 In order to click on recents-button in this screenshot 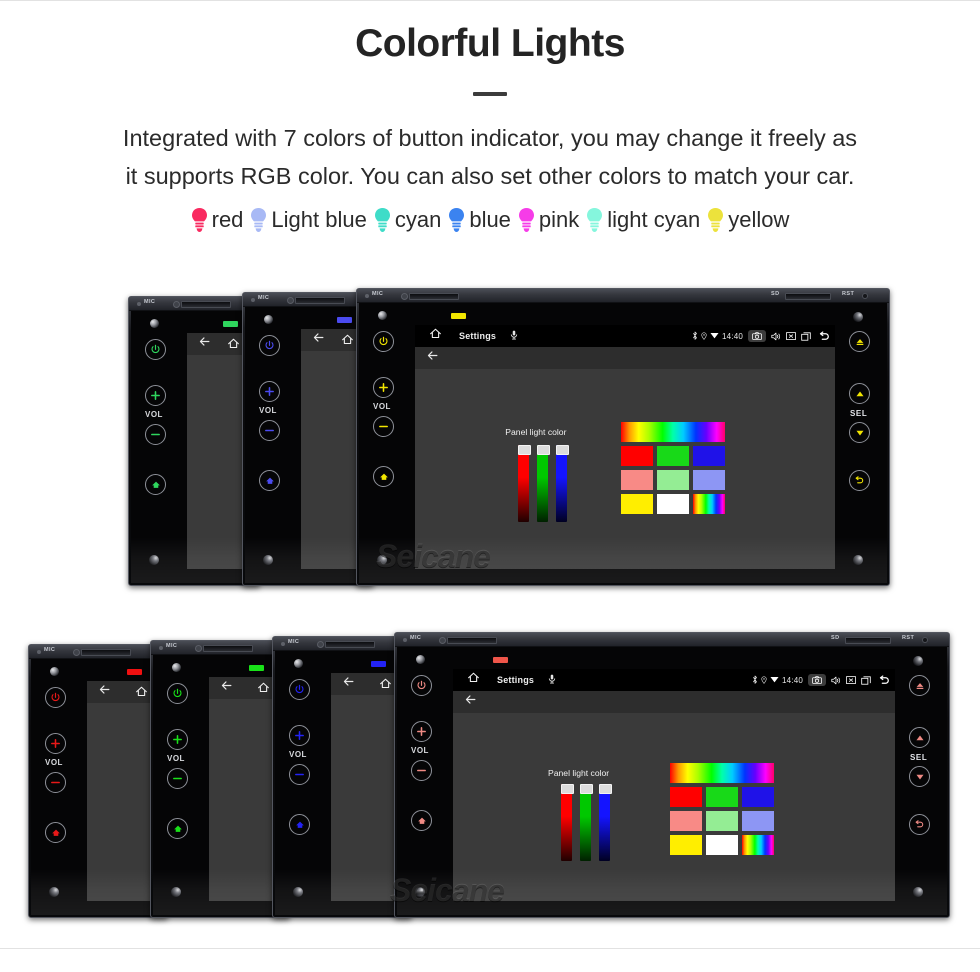, I will do `click(866, 680)`.